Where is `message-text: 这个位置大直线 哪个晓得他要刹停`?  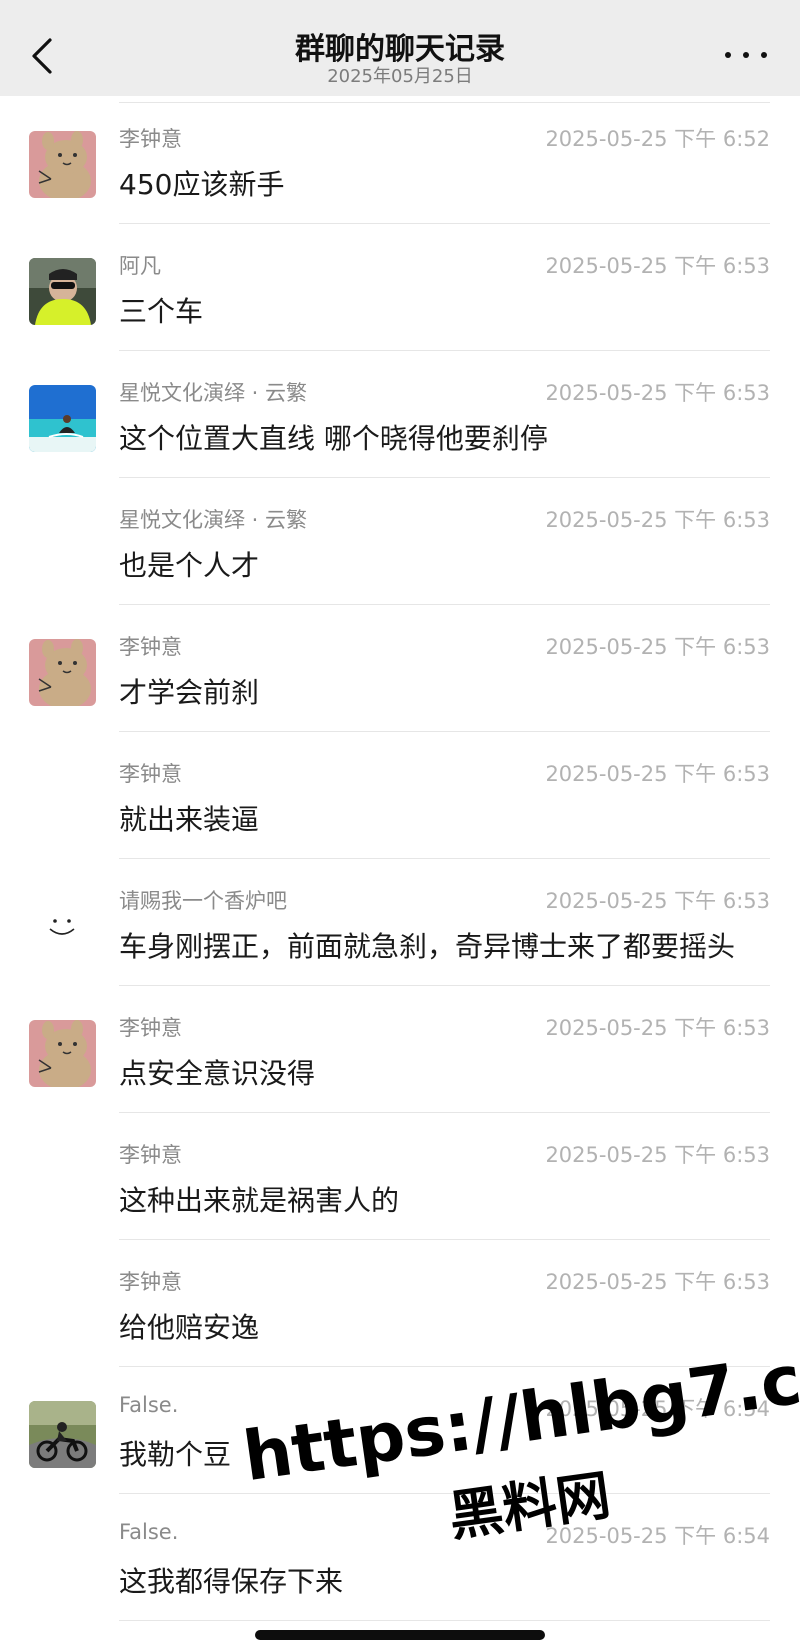
message-text: 这个位置大直线 哪个晓得他要刹停 is located at coordinates (333, 438).